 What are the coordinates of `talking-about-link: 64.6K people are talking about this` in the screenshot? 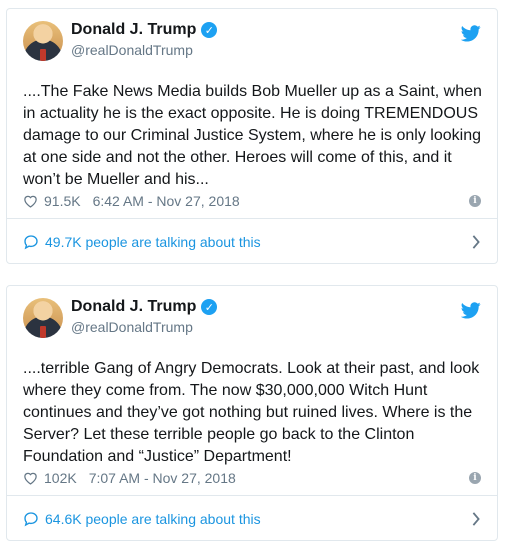 It's located at (252, 518).